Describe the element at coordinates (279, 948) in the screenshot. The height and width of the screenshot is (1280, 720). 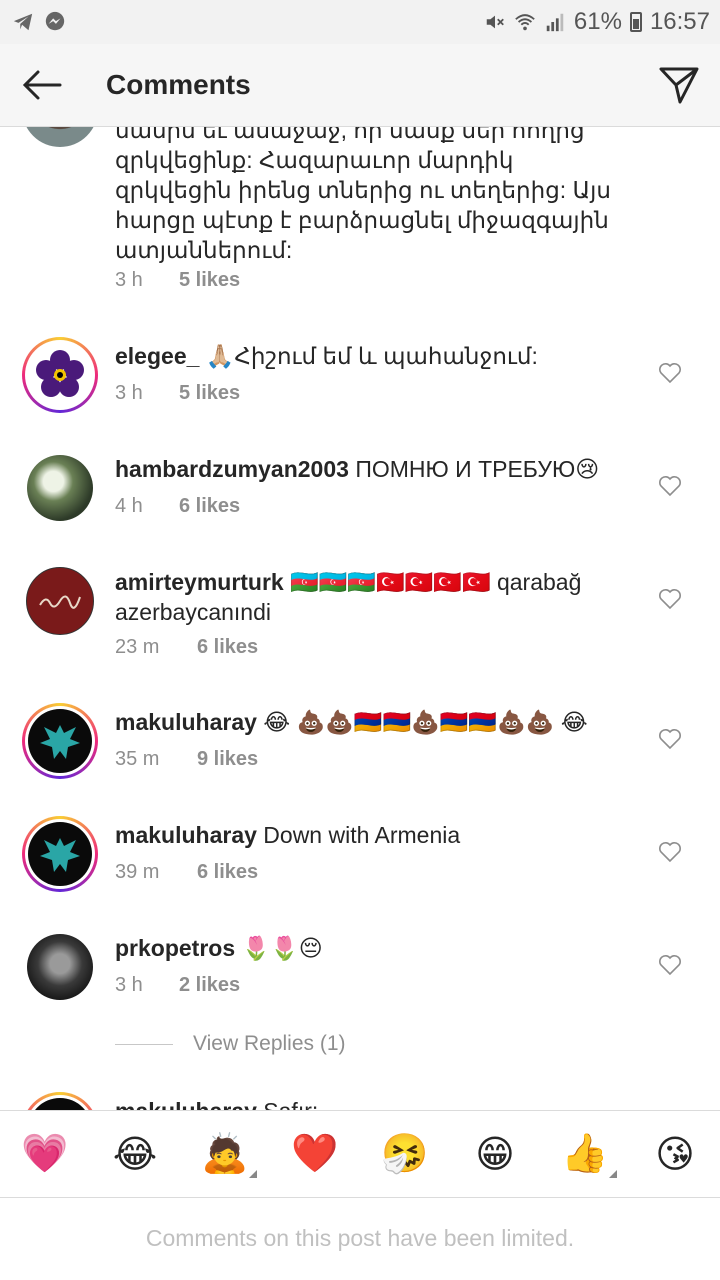
I see `comment-body: 🌷🌷😔` at that location.